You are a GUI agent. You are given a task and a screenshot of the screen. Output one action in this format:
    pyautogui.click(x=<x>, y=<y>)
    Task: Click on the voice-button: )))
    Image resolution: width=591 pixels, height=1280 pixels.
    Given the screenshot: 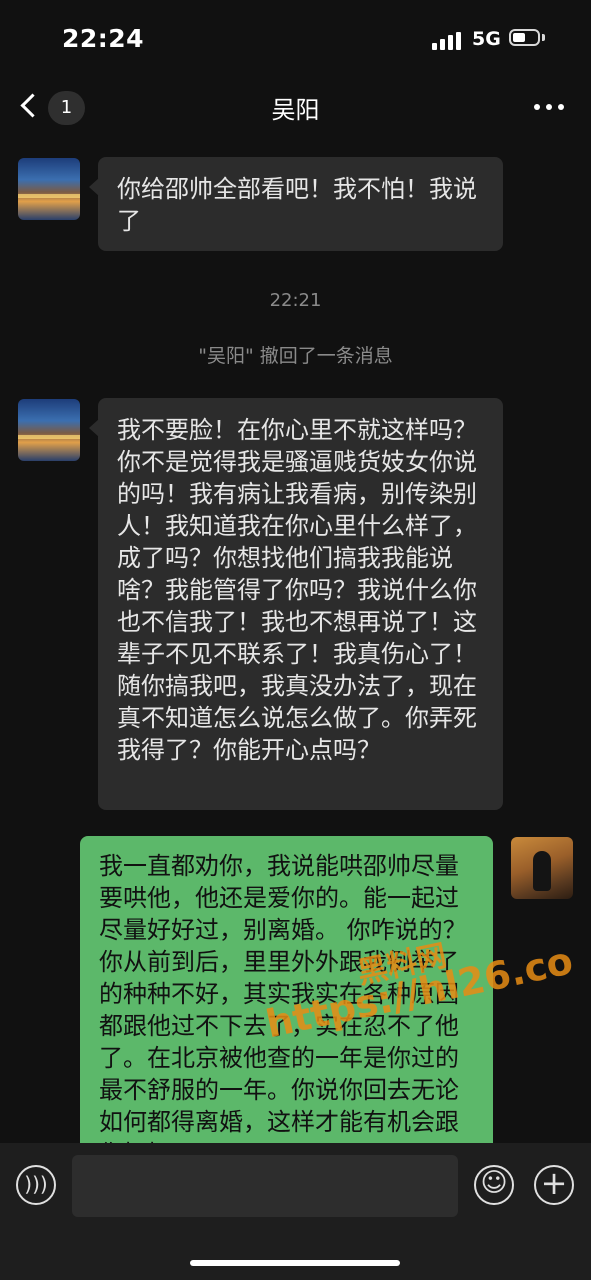 What is the action you would take?
    pyautogui.click(x=36, y=1185)
    